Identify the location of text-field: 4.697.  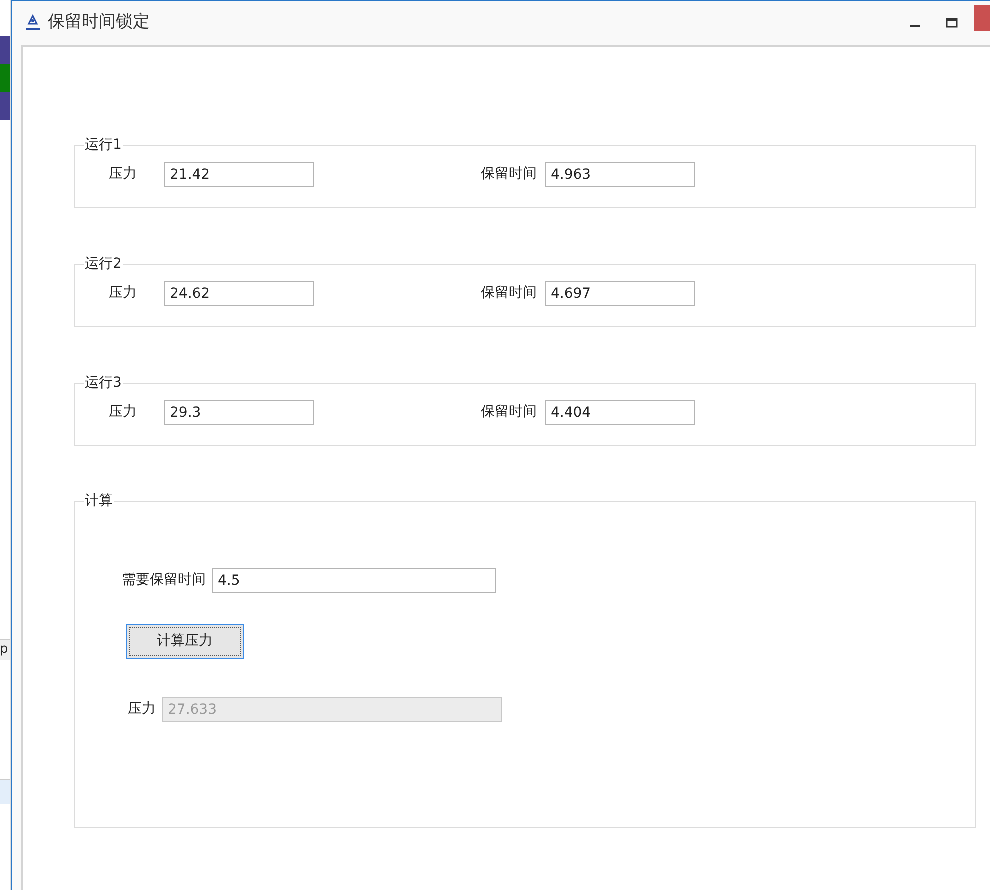
(620, 293).